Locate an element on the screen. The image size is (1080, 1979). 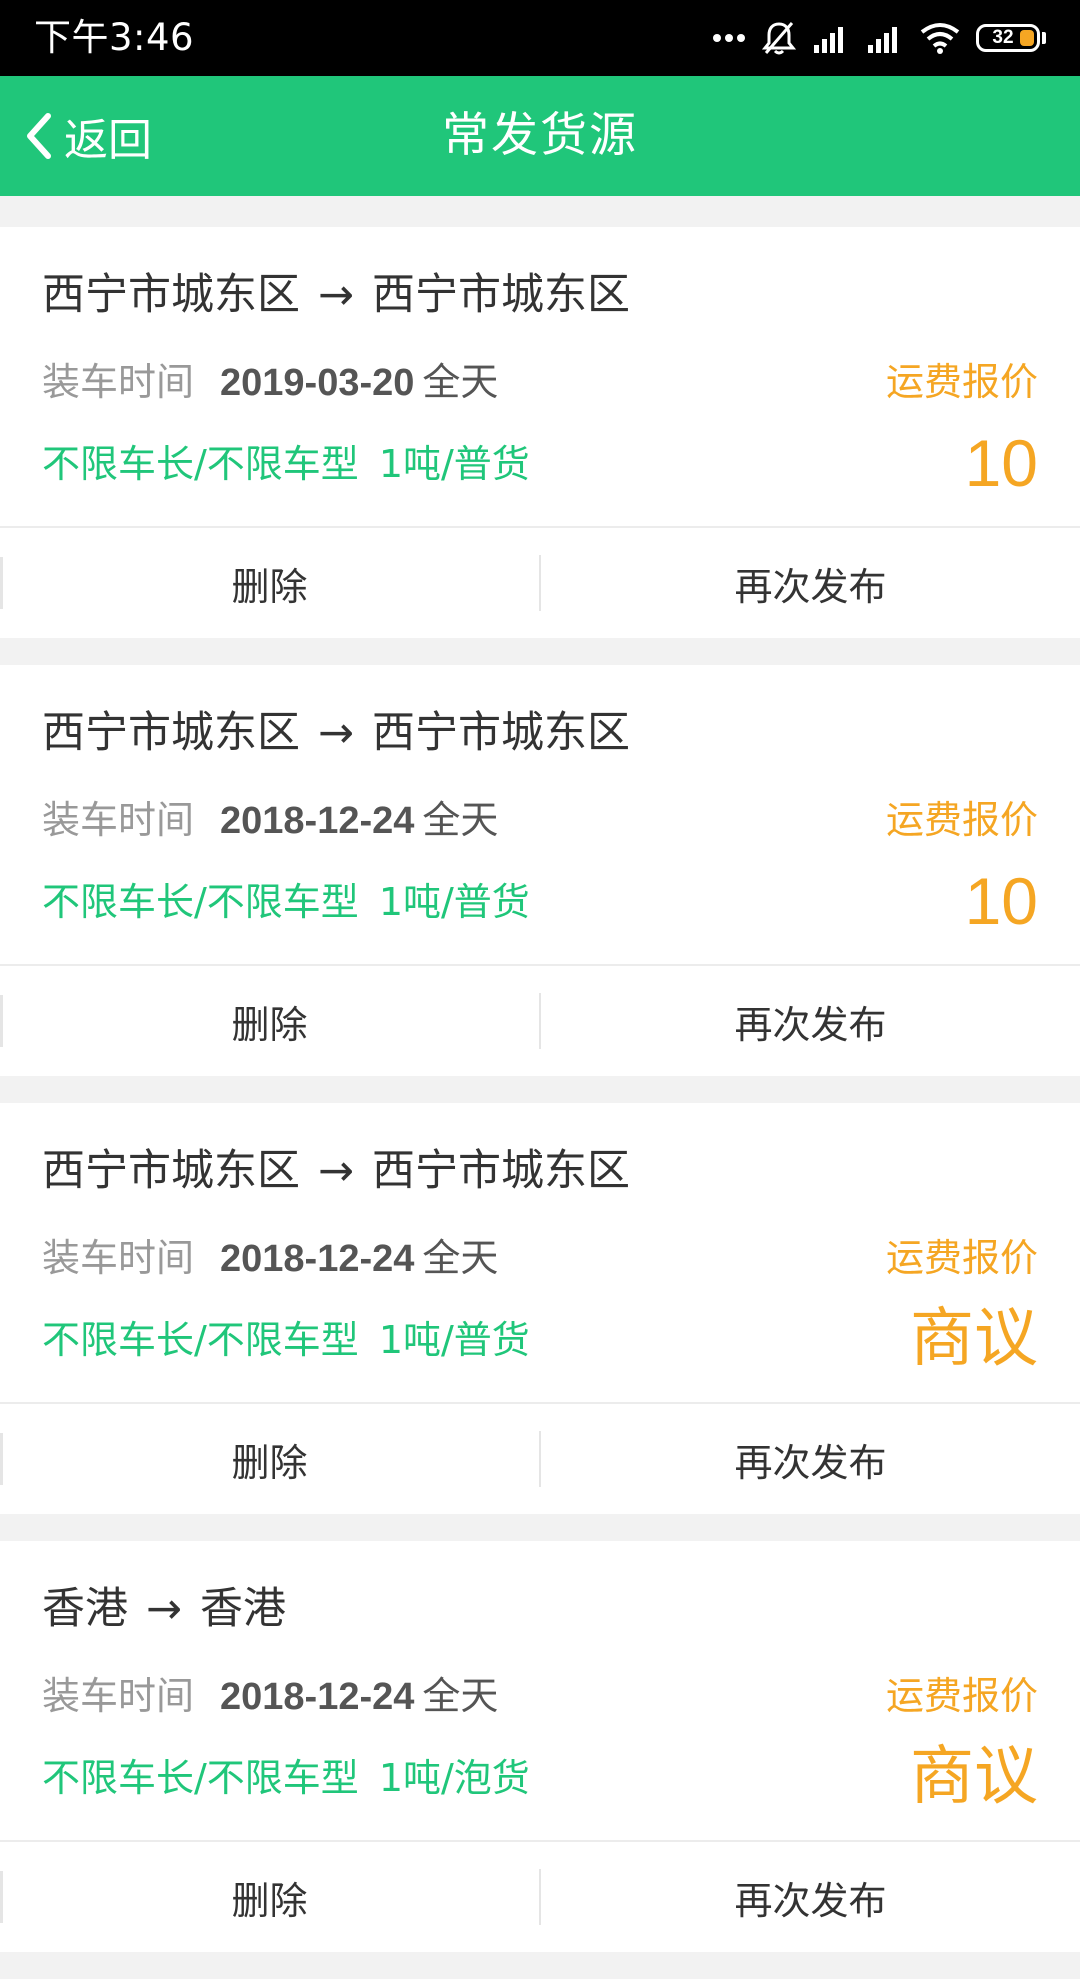
status-bar: 下午3:46 32 is located at coordinates (540, 38).